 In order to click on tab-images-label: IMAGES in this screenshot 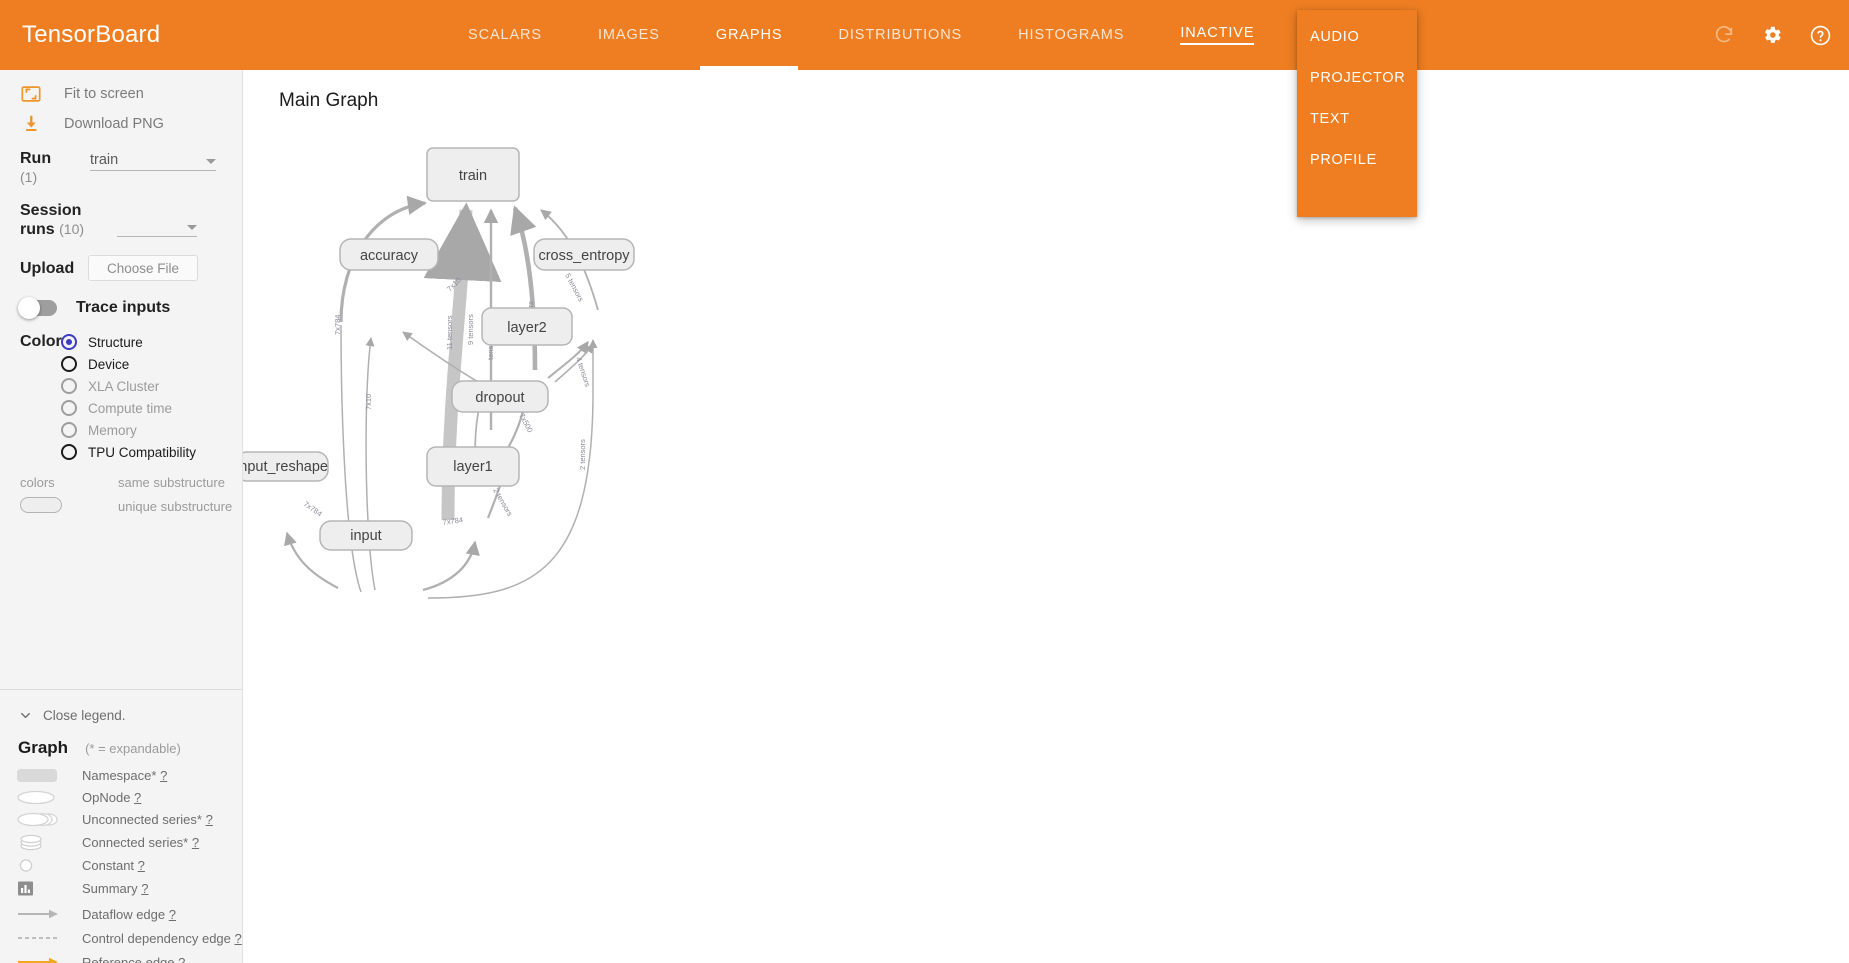, I will do `click(629, 35)`.